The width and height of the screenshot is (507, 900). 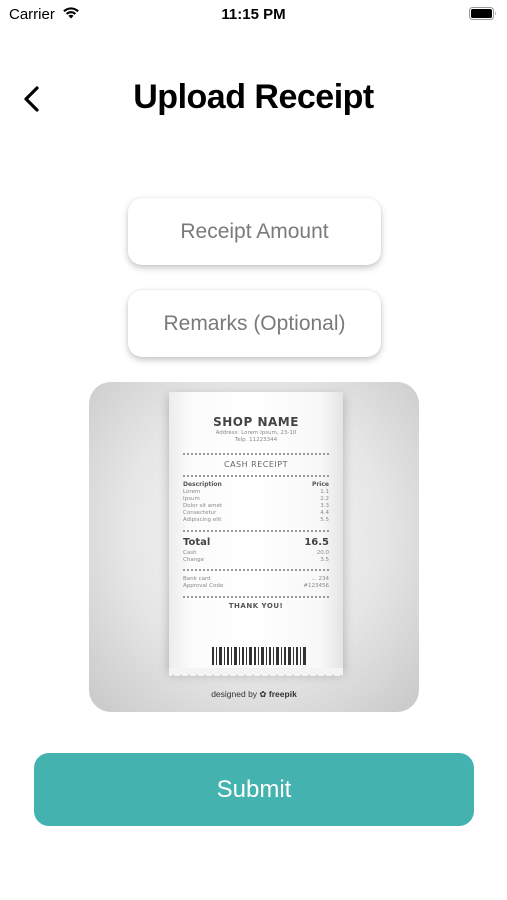 I want to click on image-credit: designed by ✿ freepik, so click(x=254, y=694).